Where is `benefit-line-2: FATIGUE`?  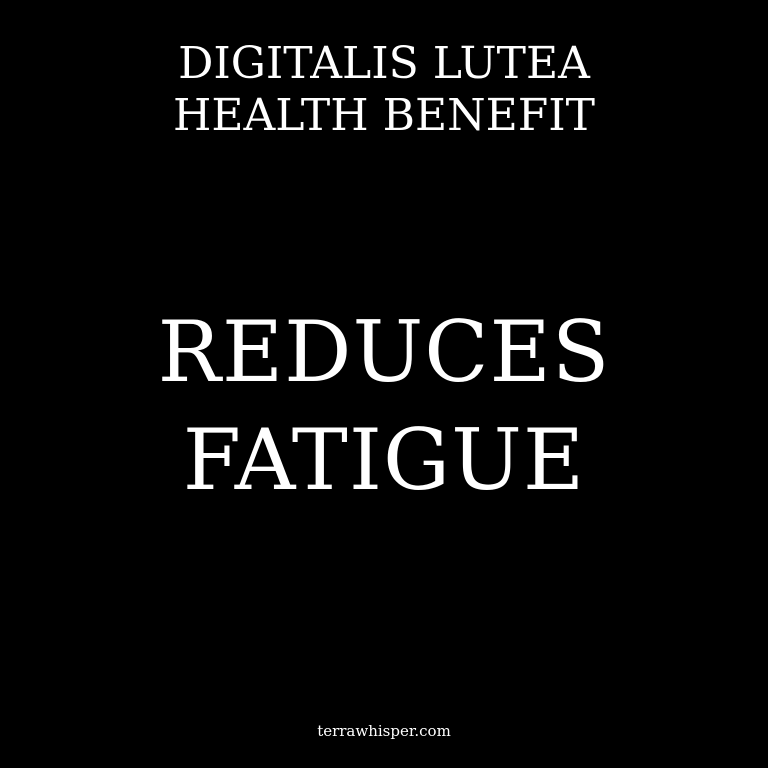
benefit-line-2: FATIGUE is located at coordinates (384, 460).